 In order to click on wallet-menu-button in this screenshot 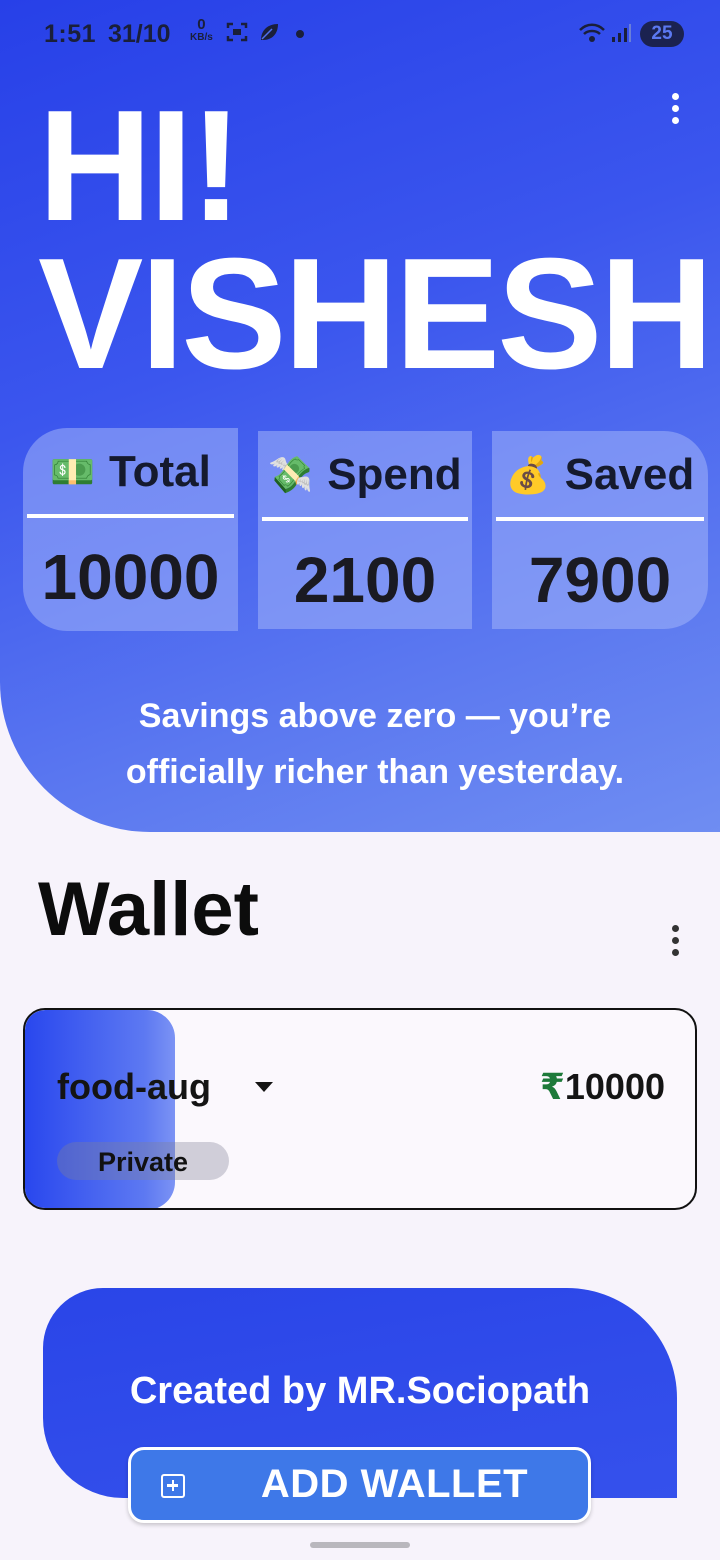, I will do `click(675, 942)`.